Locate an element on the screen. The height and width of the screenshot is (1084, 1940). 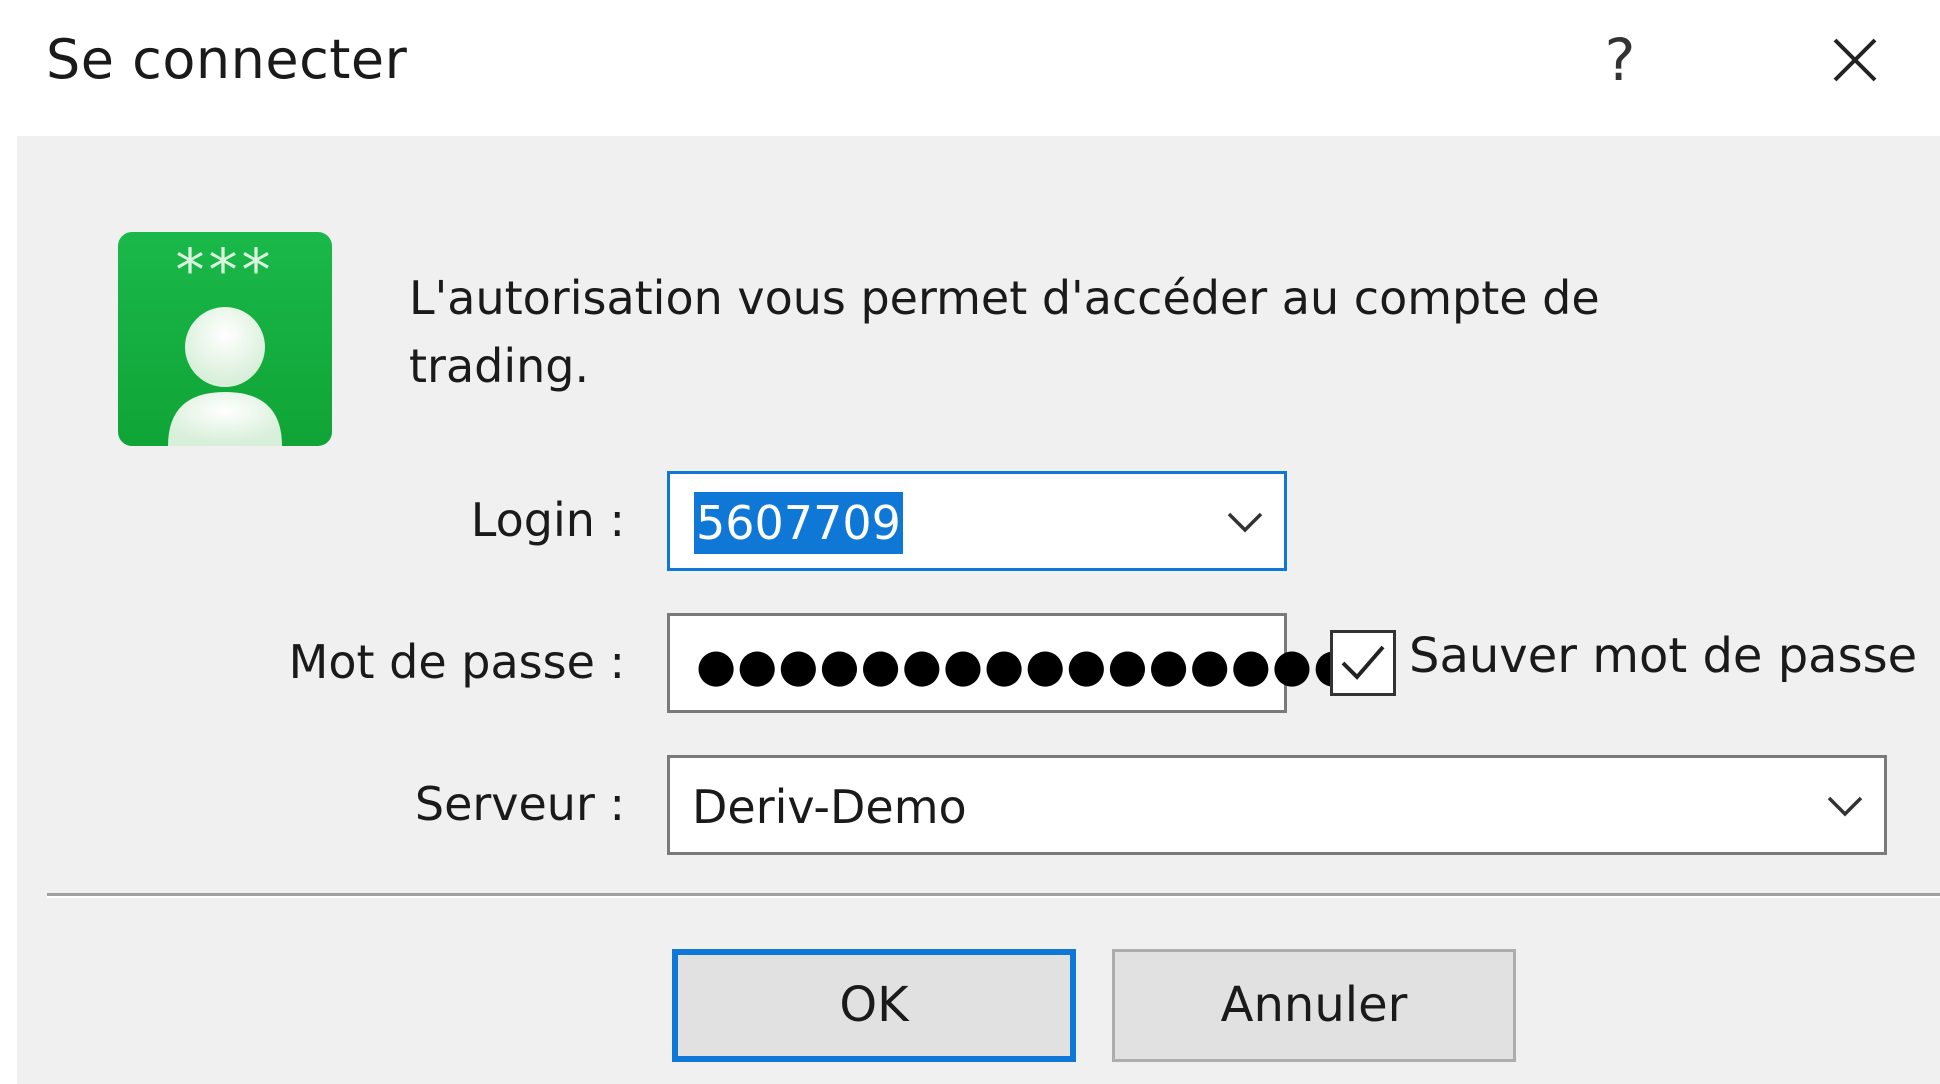
login-input: 5607709 is located at coordinates (798, 523).